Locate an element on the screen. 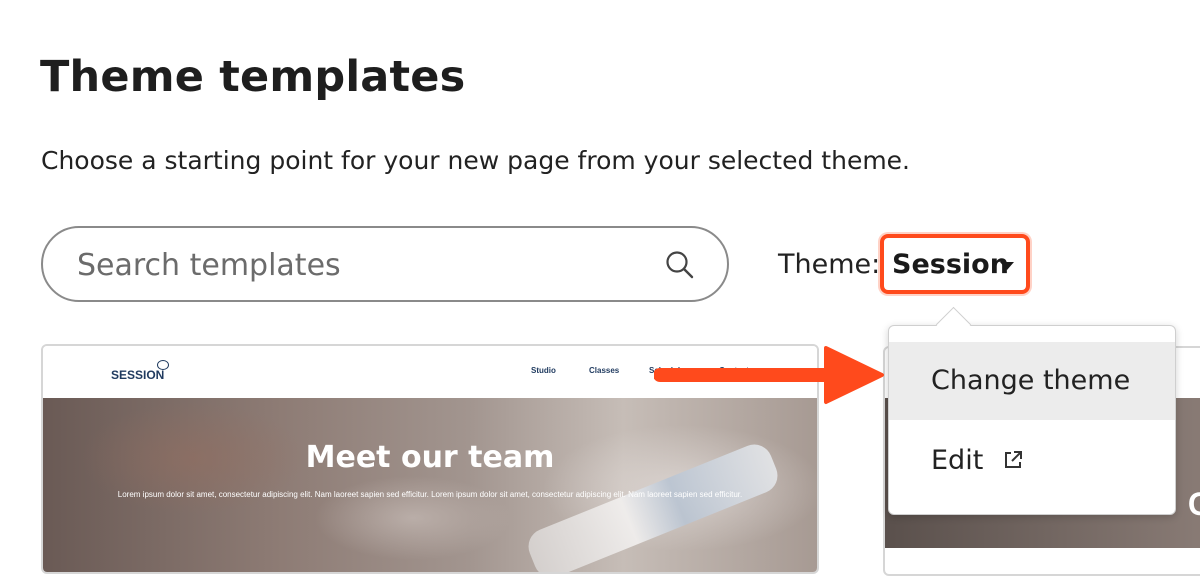 The width and height of the screenshot is (1200, 576). dropdown-pointer is located at coordinates (953, 324).